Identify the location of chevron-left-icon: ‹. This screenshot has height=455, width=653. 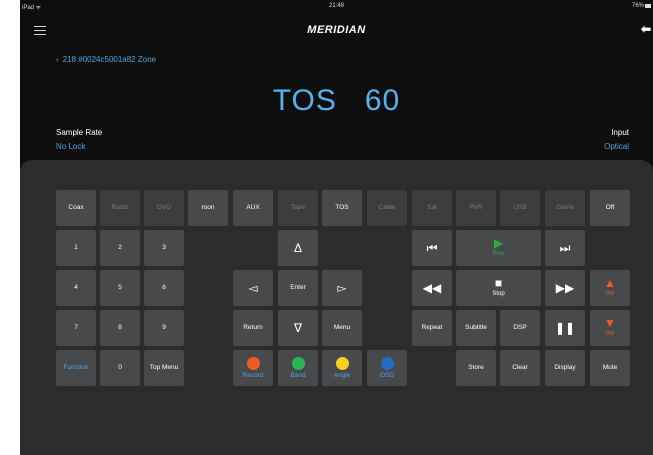
(57, 59).